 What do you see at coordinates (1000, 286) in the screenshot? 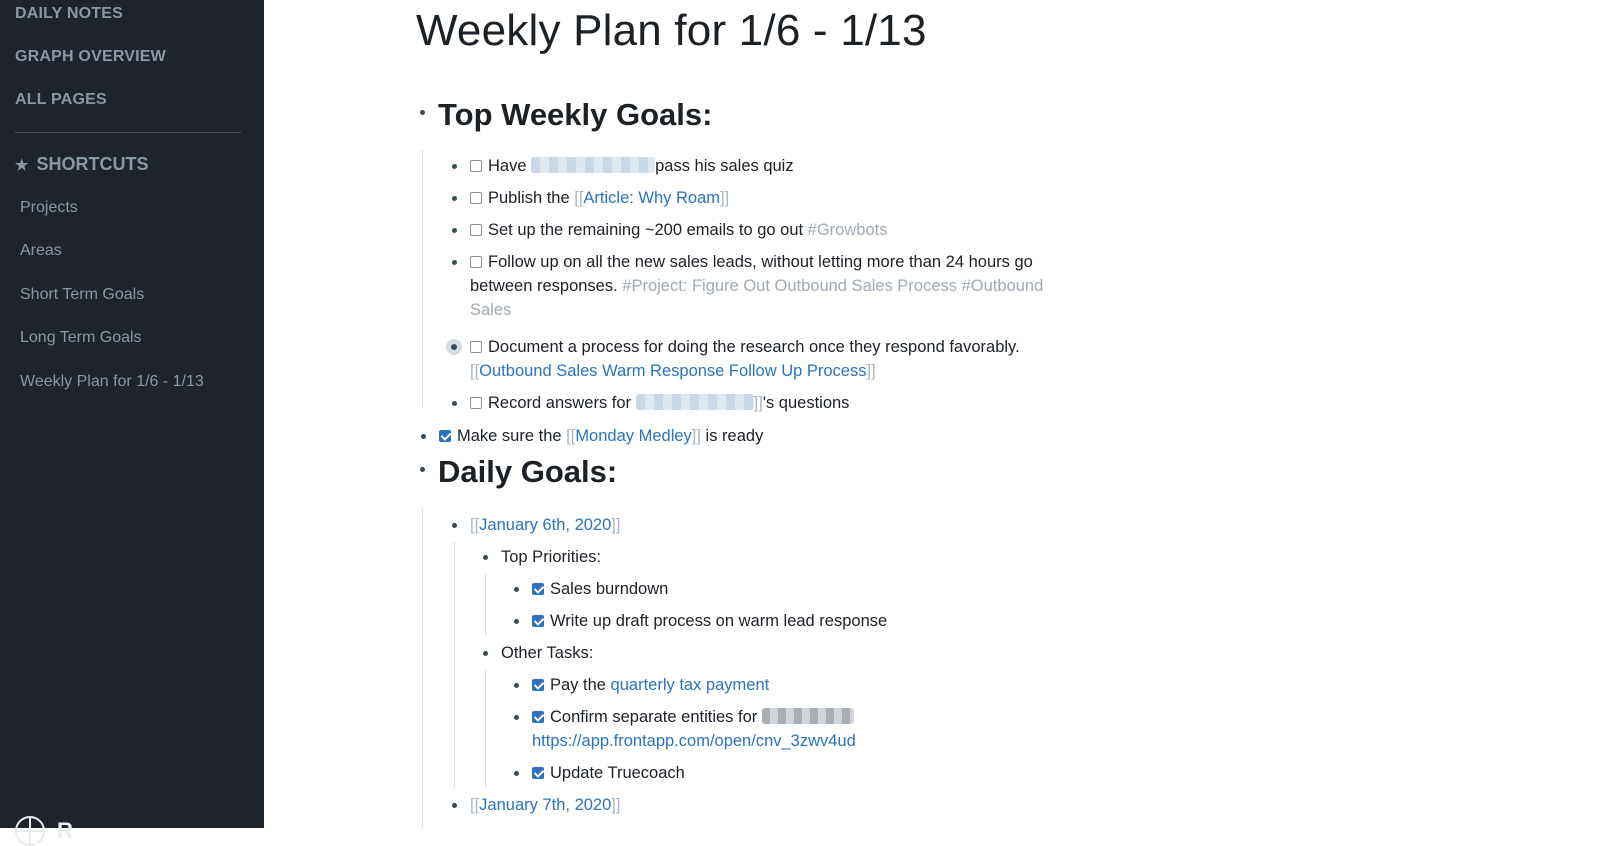
I see `tag-outbound-sales: #Outbound` at bounding box center [1000, 286].